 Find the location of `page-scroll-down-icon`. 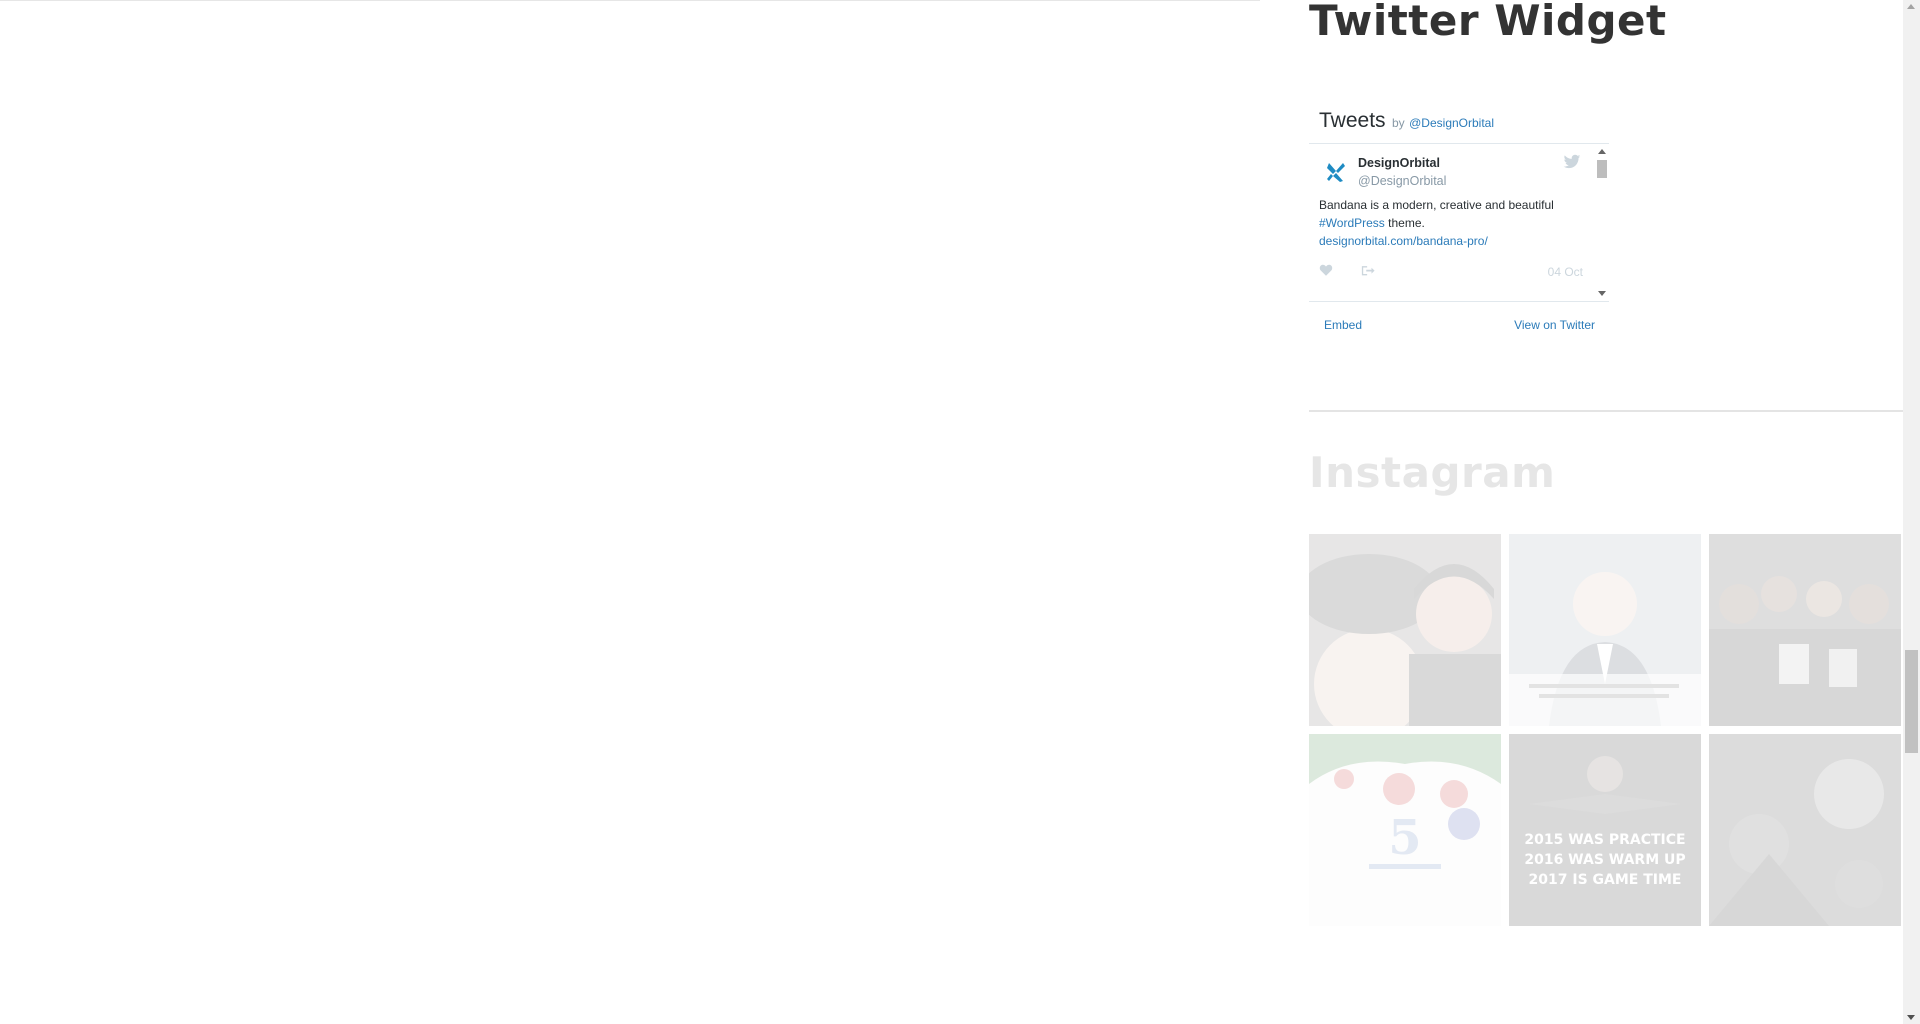

page-scroll-down-icon is located at coordinates (1911, 1017).